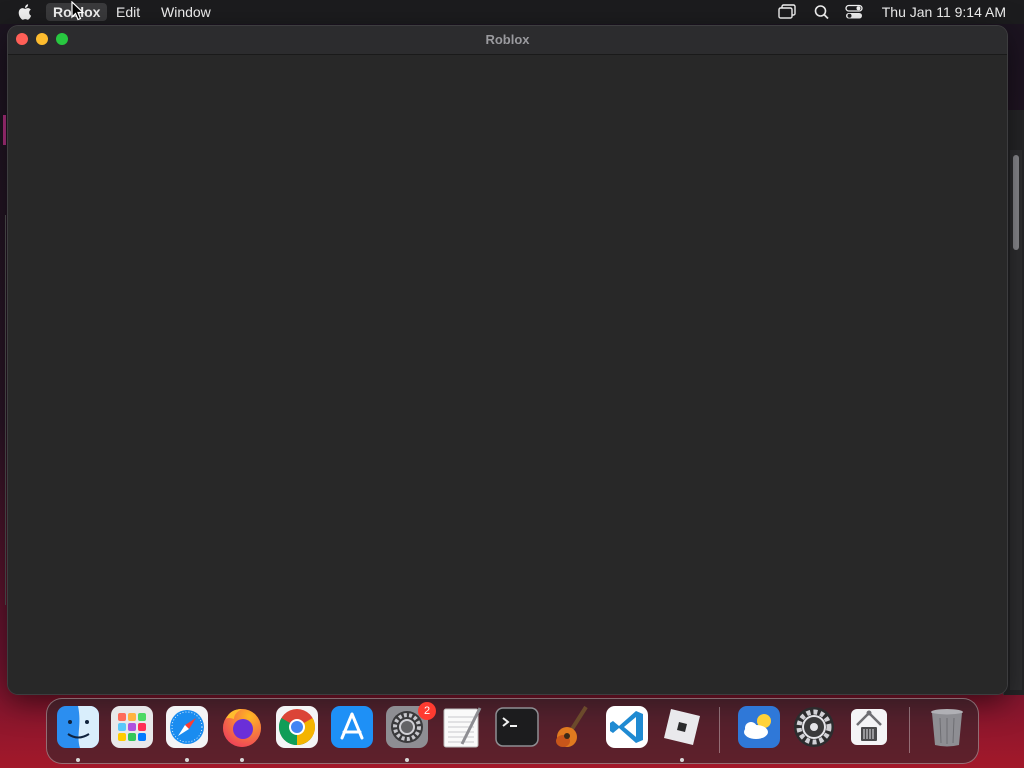 This screenshot has width=1024, height=768. I want to click on dock-item-finder, so click(78, 727).